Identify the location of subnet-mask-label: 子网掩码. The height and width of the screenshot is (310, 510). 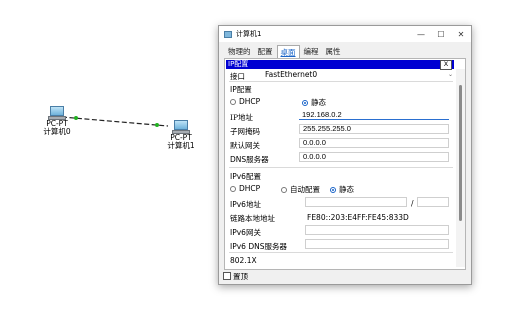
(245, 131).